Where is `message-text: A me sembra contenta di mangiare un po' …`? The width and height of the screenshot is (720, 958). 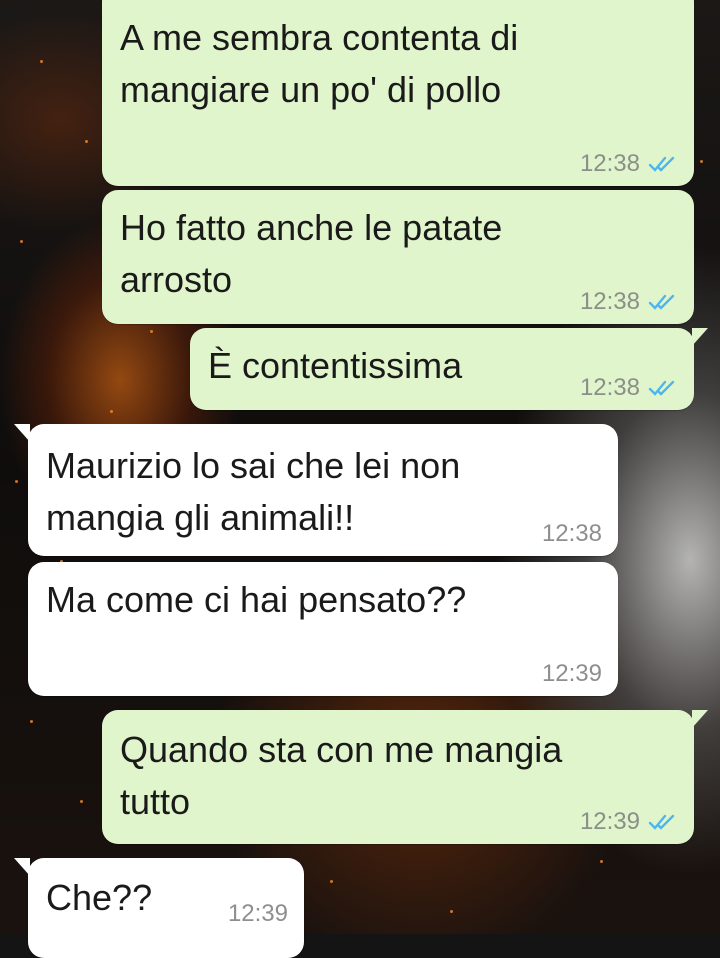
message-text: A me sembra contenta di mangiare un po' … is located at coordinates (319, 63).